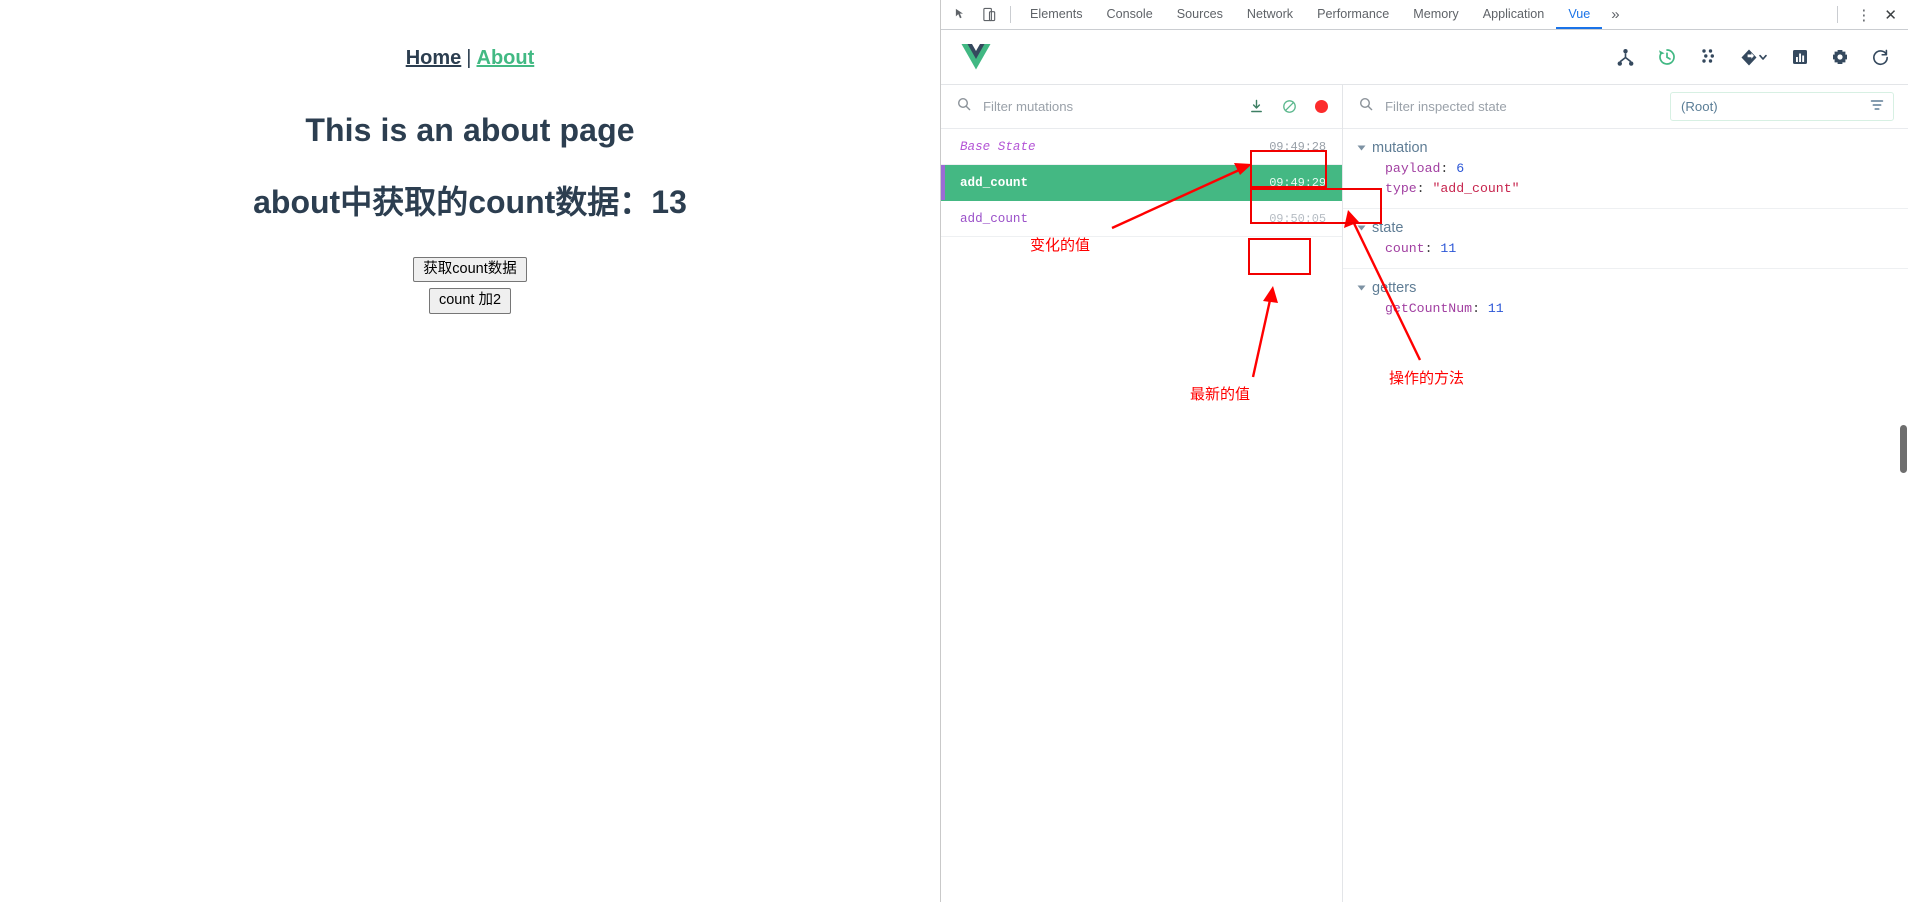  Describe the element at coordinates (1200, 14) in the screenshot. I see `tab-sources: Sources` at that location.